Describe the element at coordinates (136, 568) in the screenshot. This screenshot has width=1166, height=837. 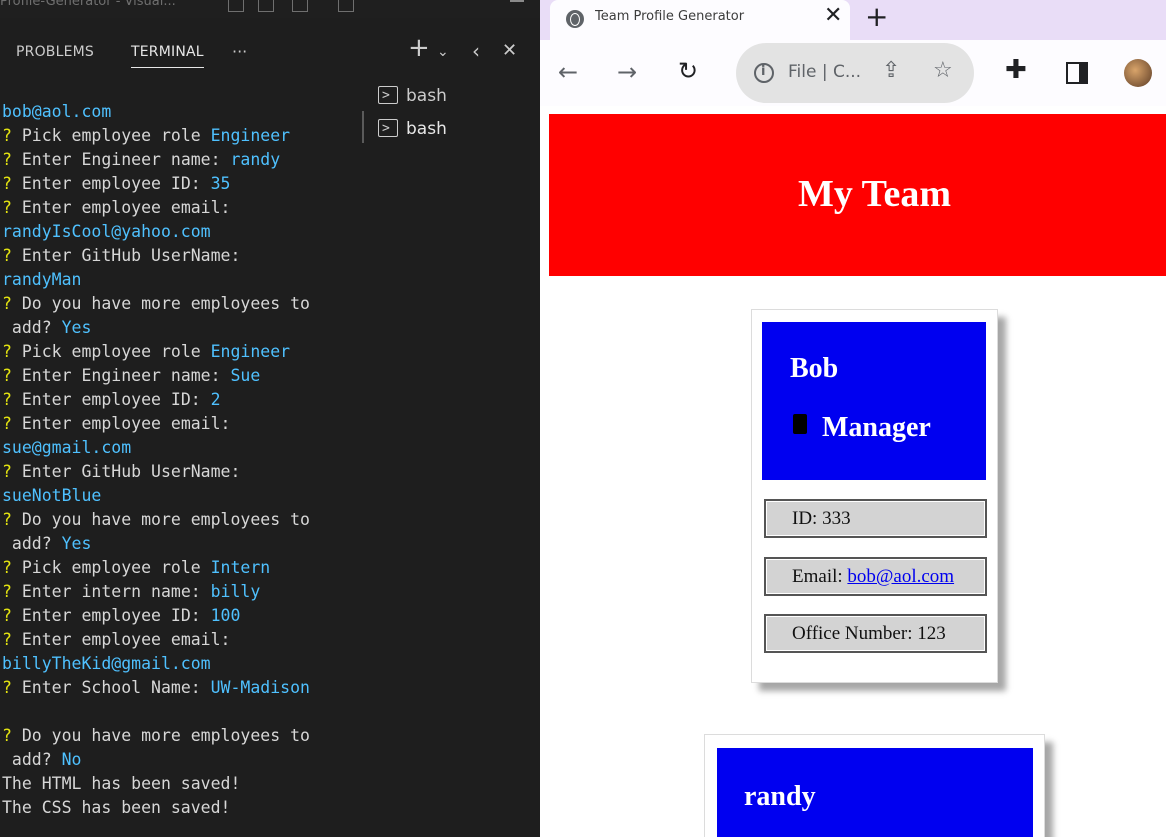
I see `terminal-line: ? Pick employee role Intern` at that location.